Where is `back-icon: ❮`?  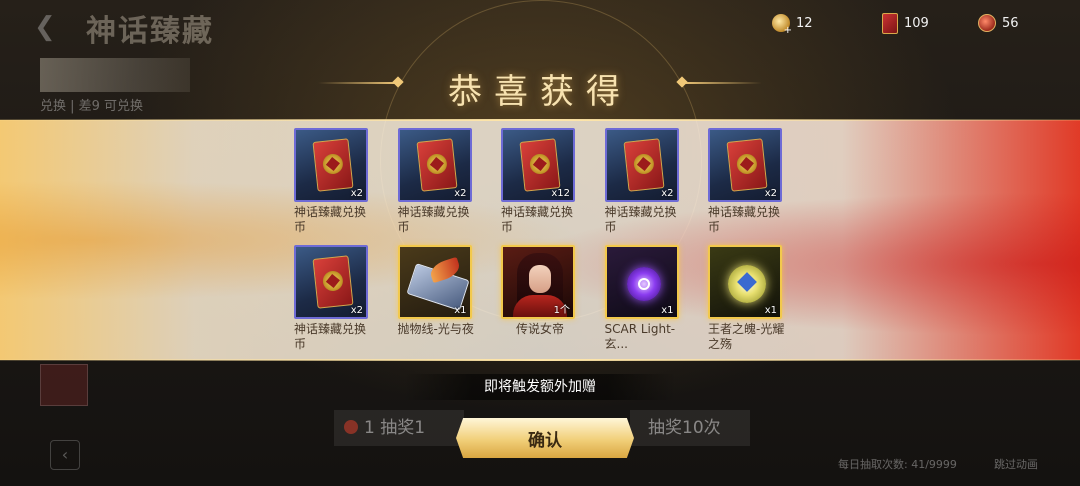
back-icon: ❮ is located at coordinates (45, 27).